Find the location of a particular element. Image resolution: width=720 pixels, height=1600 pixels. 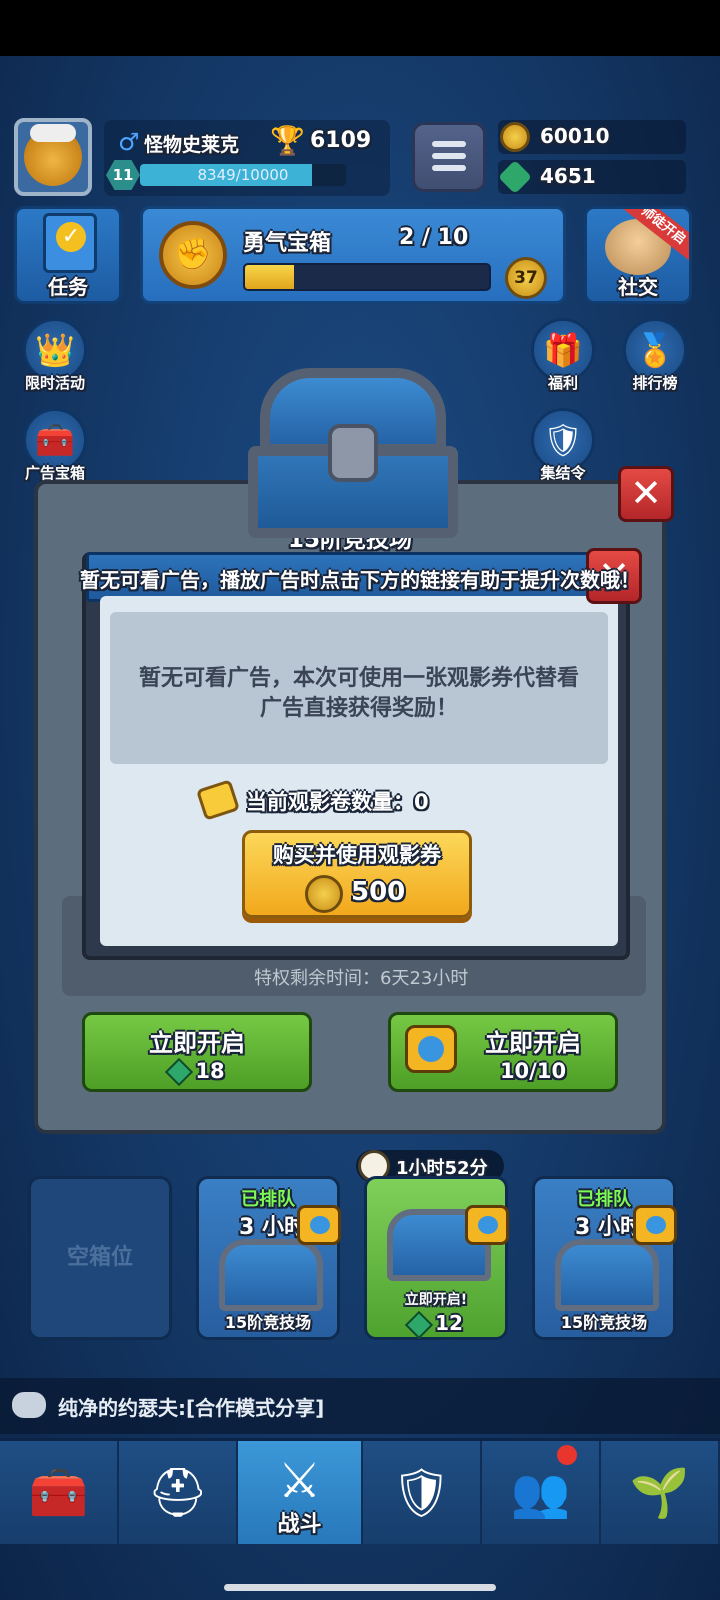

tasks-button: 任务 is located at coordinates (68, 255).